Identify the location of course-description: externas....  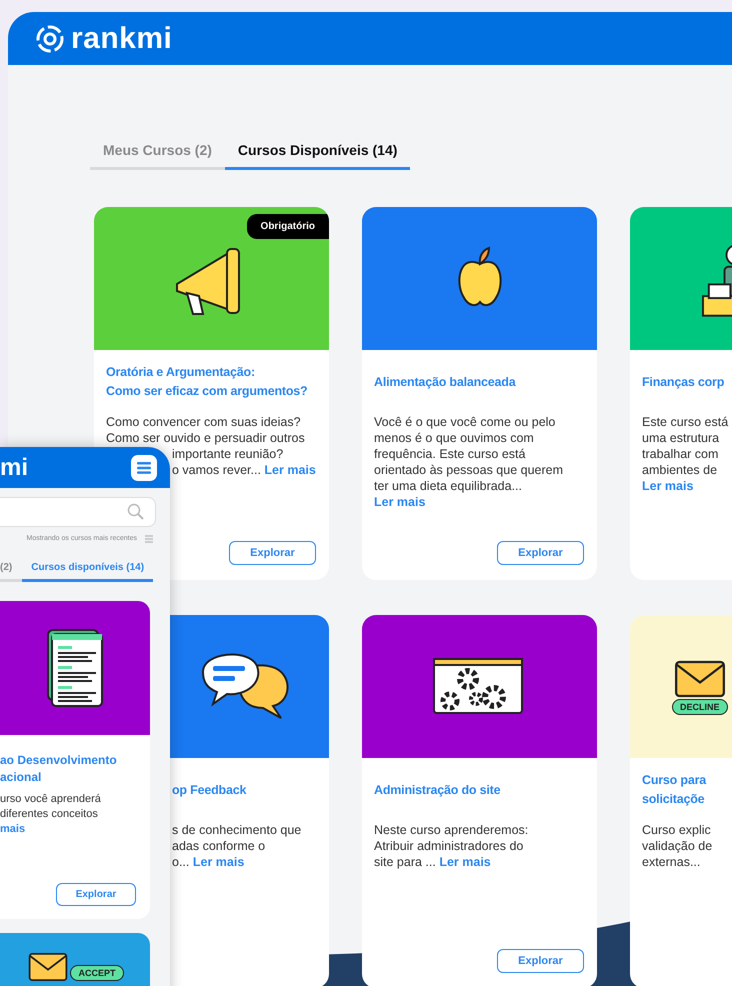
(671, 862).